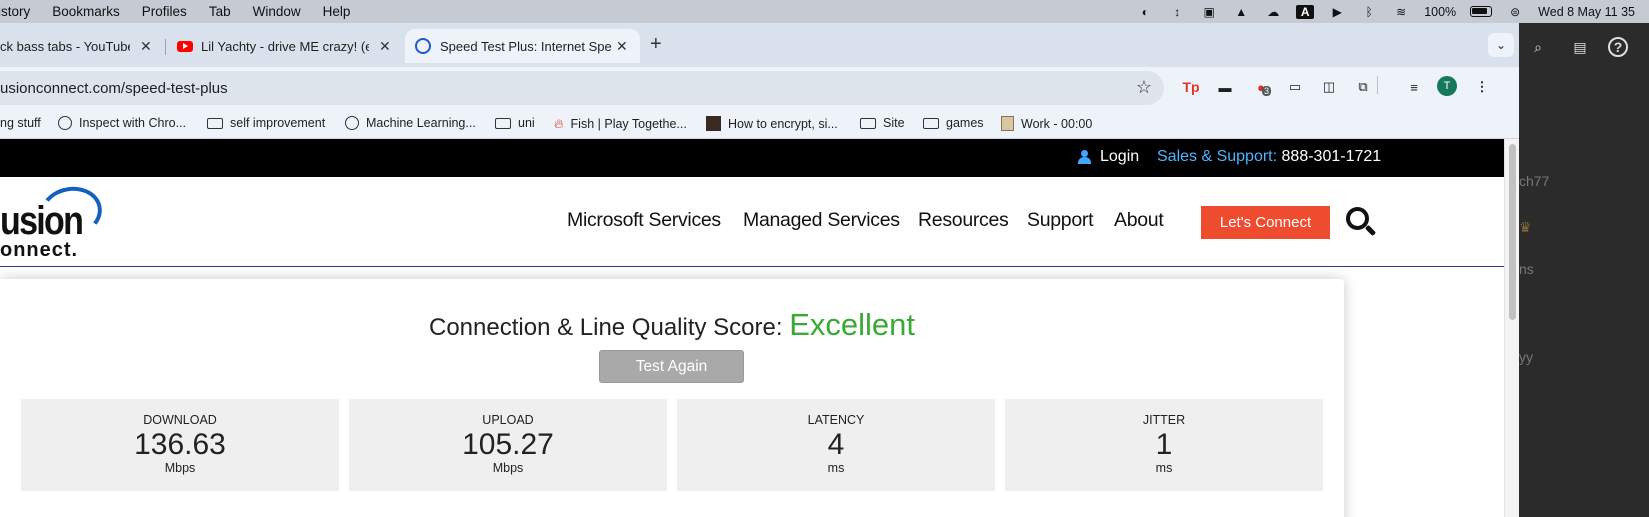  I want to click on metric-unit: ms, so click(1164, 468).